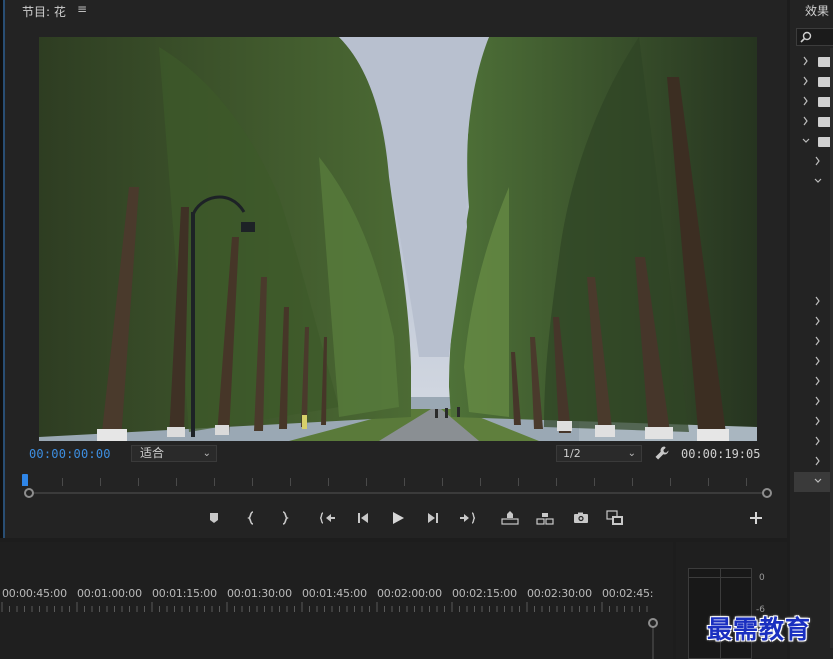 This screenshot has width=833, height=659. Describe the element at coordinates (759, 629) in the screenshot. I see `watermark-logo: 最需教育` at that location.